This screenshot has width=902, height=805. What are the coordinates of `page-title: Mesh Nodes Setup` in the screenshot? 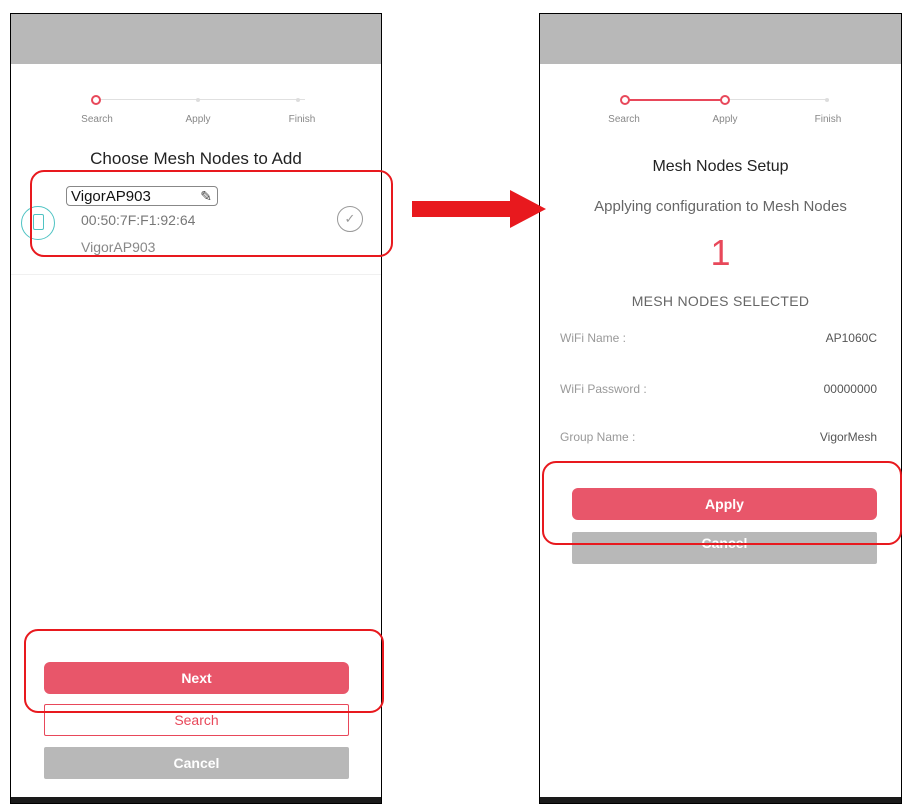 It's located at (720, 166).